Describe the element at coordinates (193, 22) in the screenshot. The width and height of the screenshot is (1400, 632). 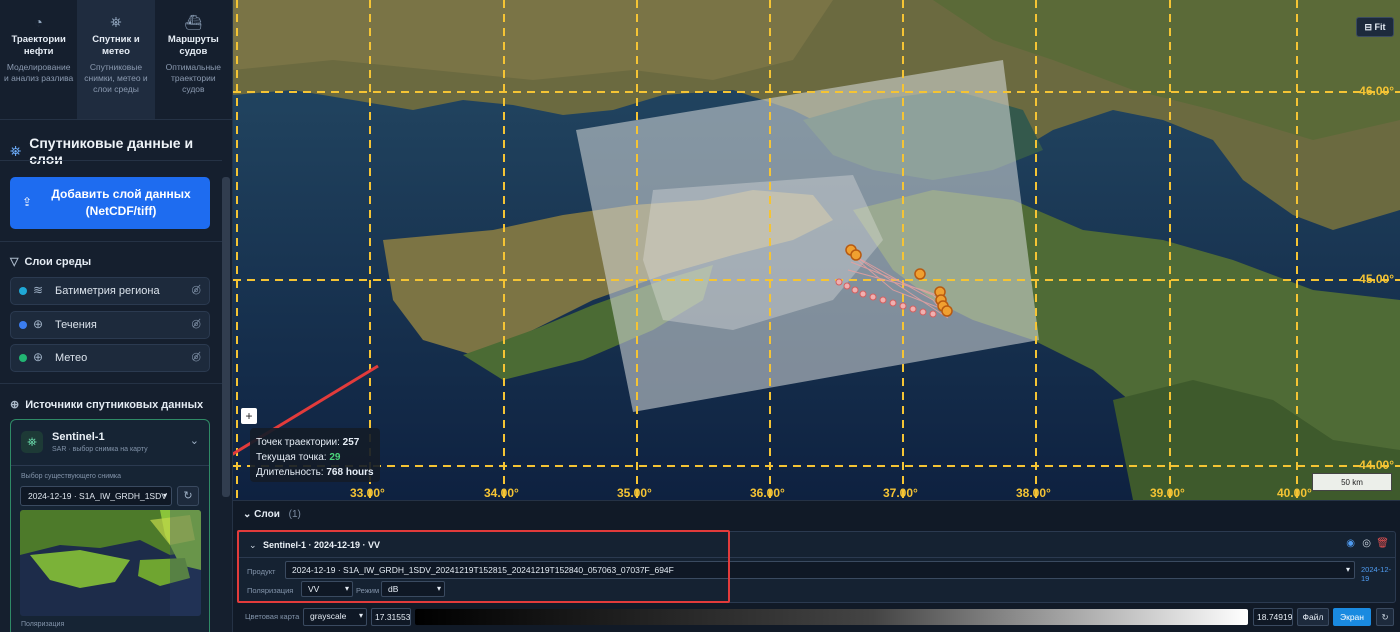
I see `ship-icon: ⛴` at that location.